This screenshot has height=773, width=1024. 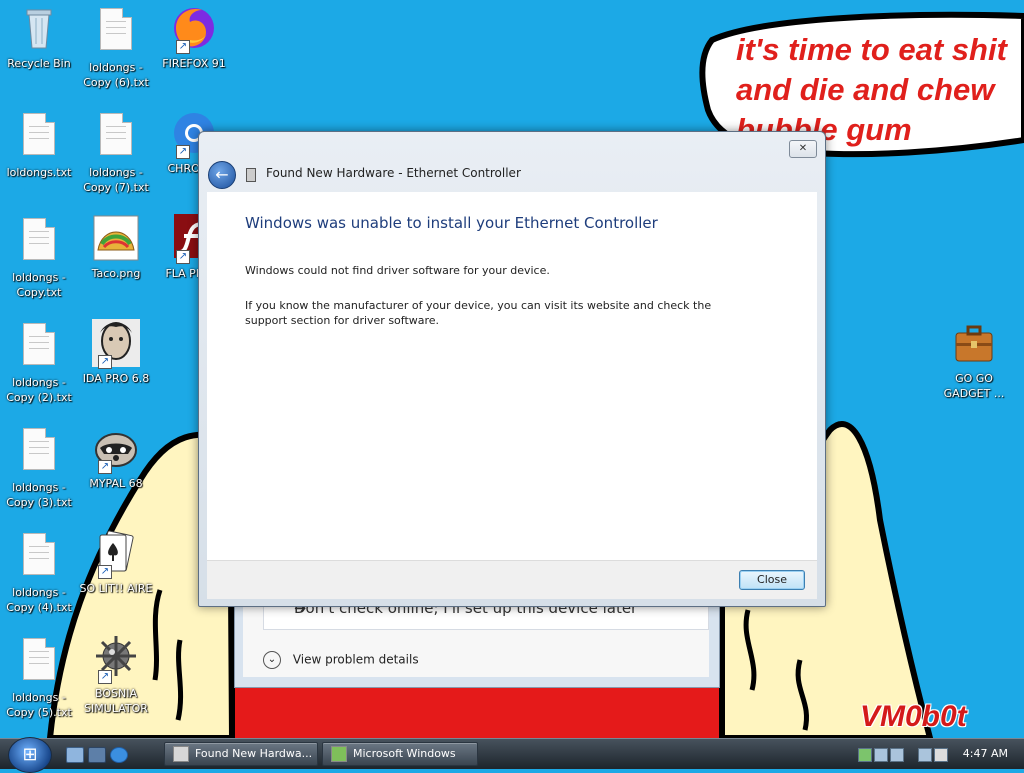 I want to click on icon-label: loldongs - Copy (5).txt, so click(x=39, y=705).